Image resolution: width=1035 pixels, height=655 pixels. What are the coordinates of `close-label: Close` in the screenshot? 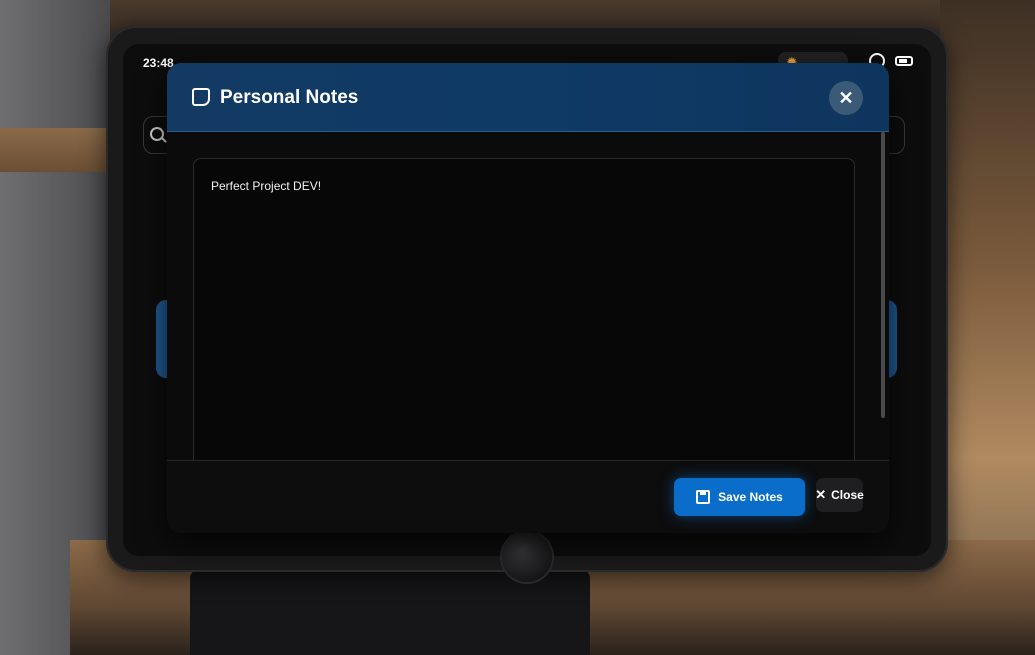 It's located at (847, 495).